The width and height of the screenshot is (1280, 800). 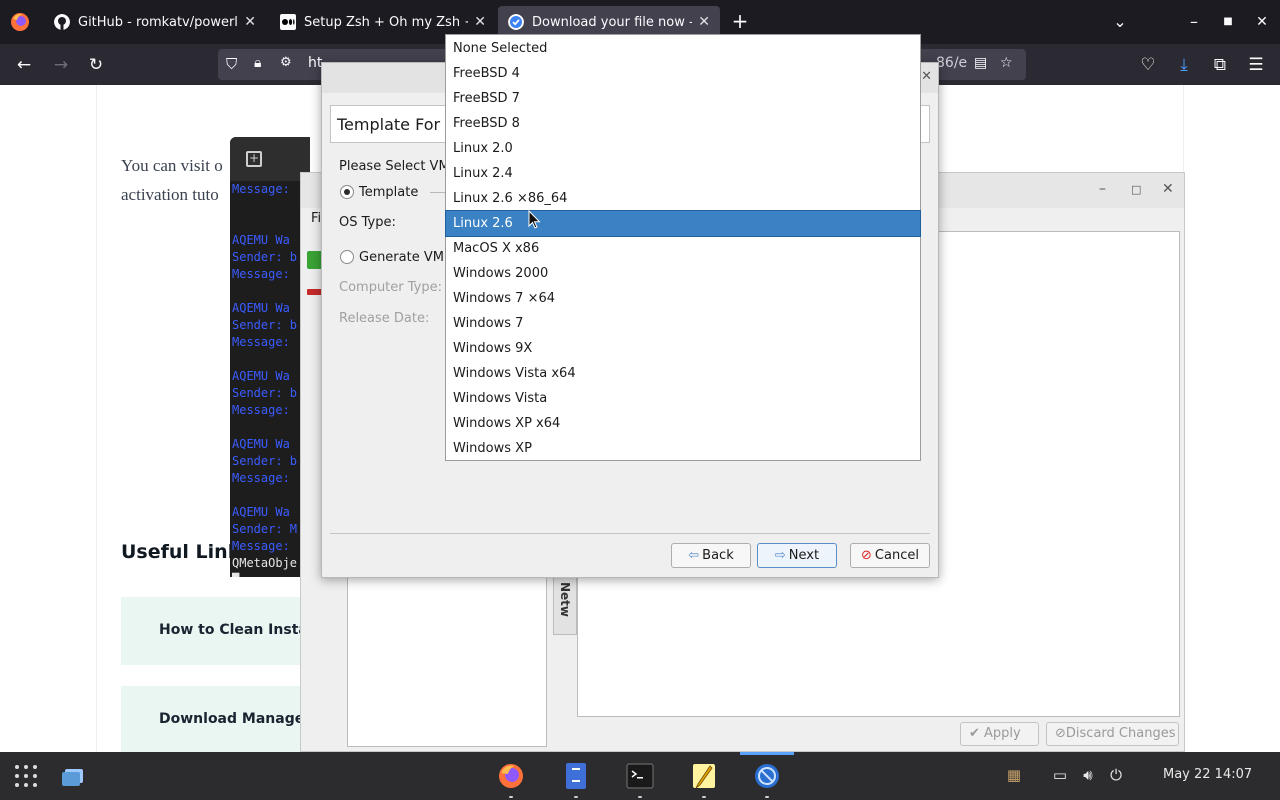 I want to click on maximize-window-icon: □, so click(x=1136, y=189).